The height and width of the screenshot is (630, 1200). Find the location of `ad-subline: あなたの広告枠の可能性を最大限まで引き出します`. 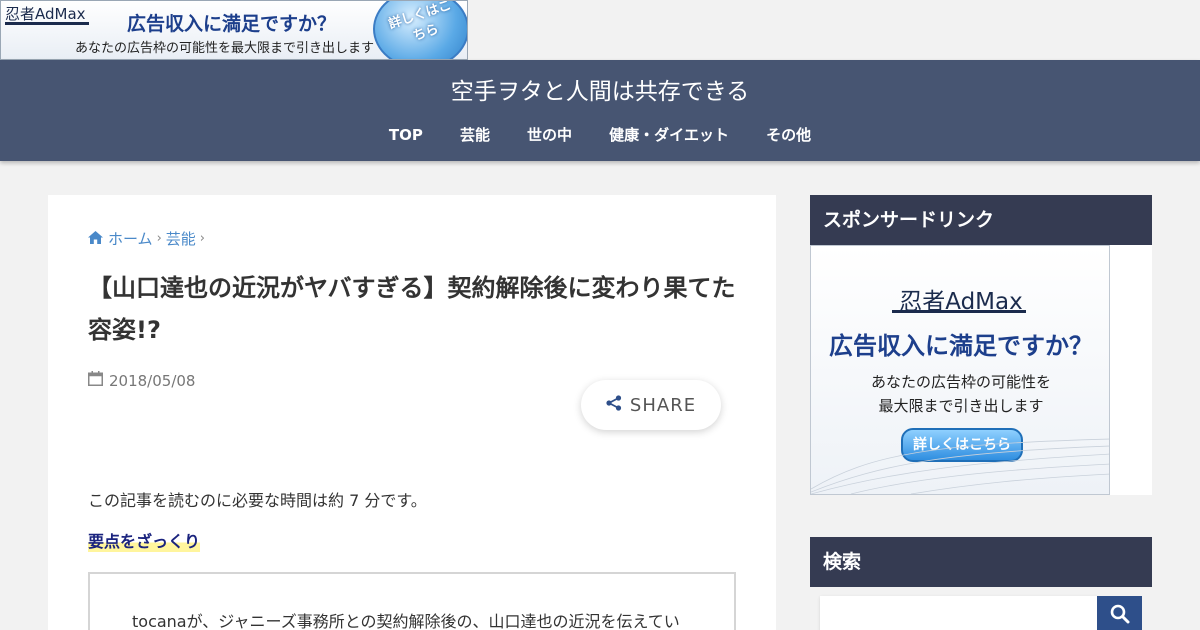

ad-subline: あなたの広告枠の可能性を最大限まで引き出します is located at coordinates (225, 48).